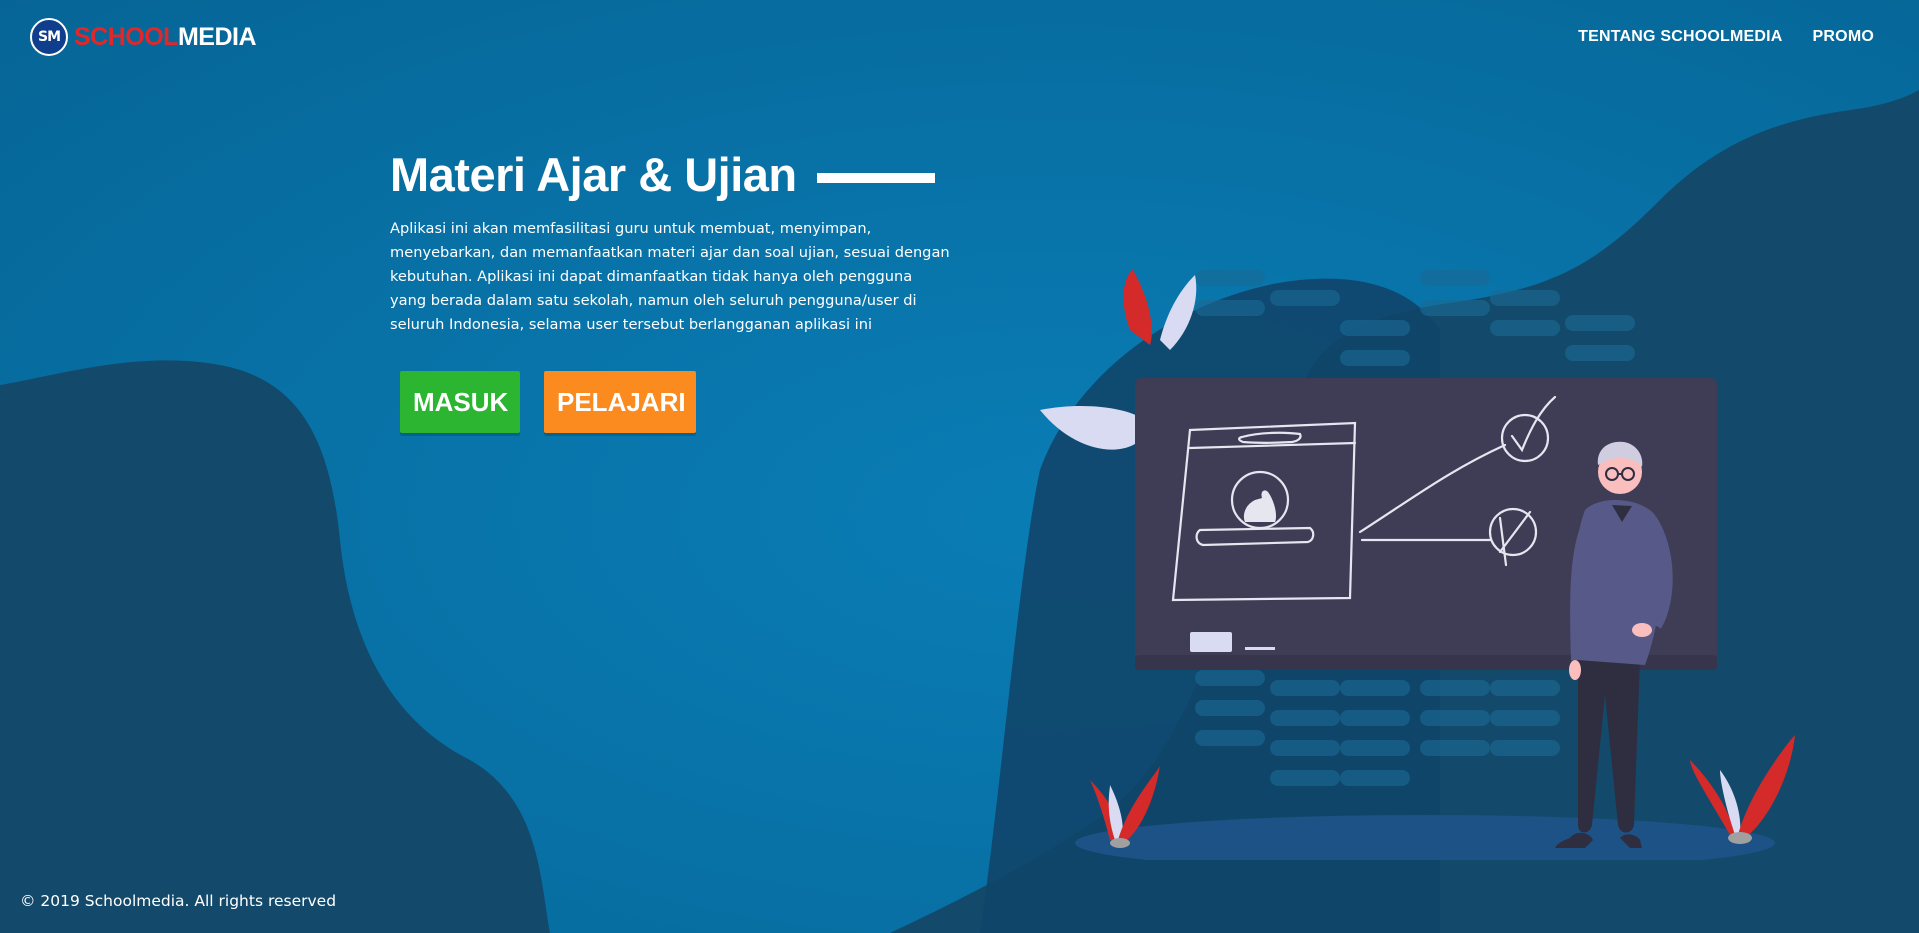 This screenshot has width=1919, height=933. What do you see at coordinates (1843, 37) in the screenshot?
I see `nav-link-promo: PROMO` at bounding box center [1843, 37].